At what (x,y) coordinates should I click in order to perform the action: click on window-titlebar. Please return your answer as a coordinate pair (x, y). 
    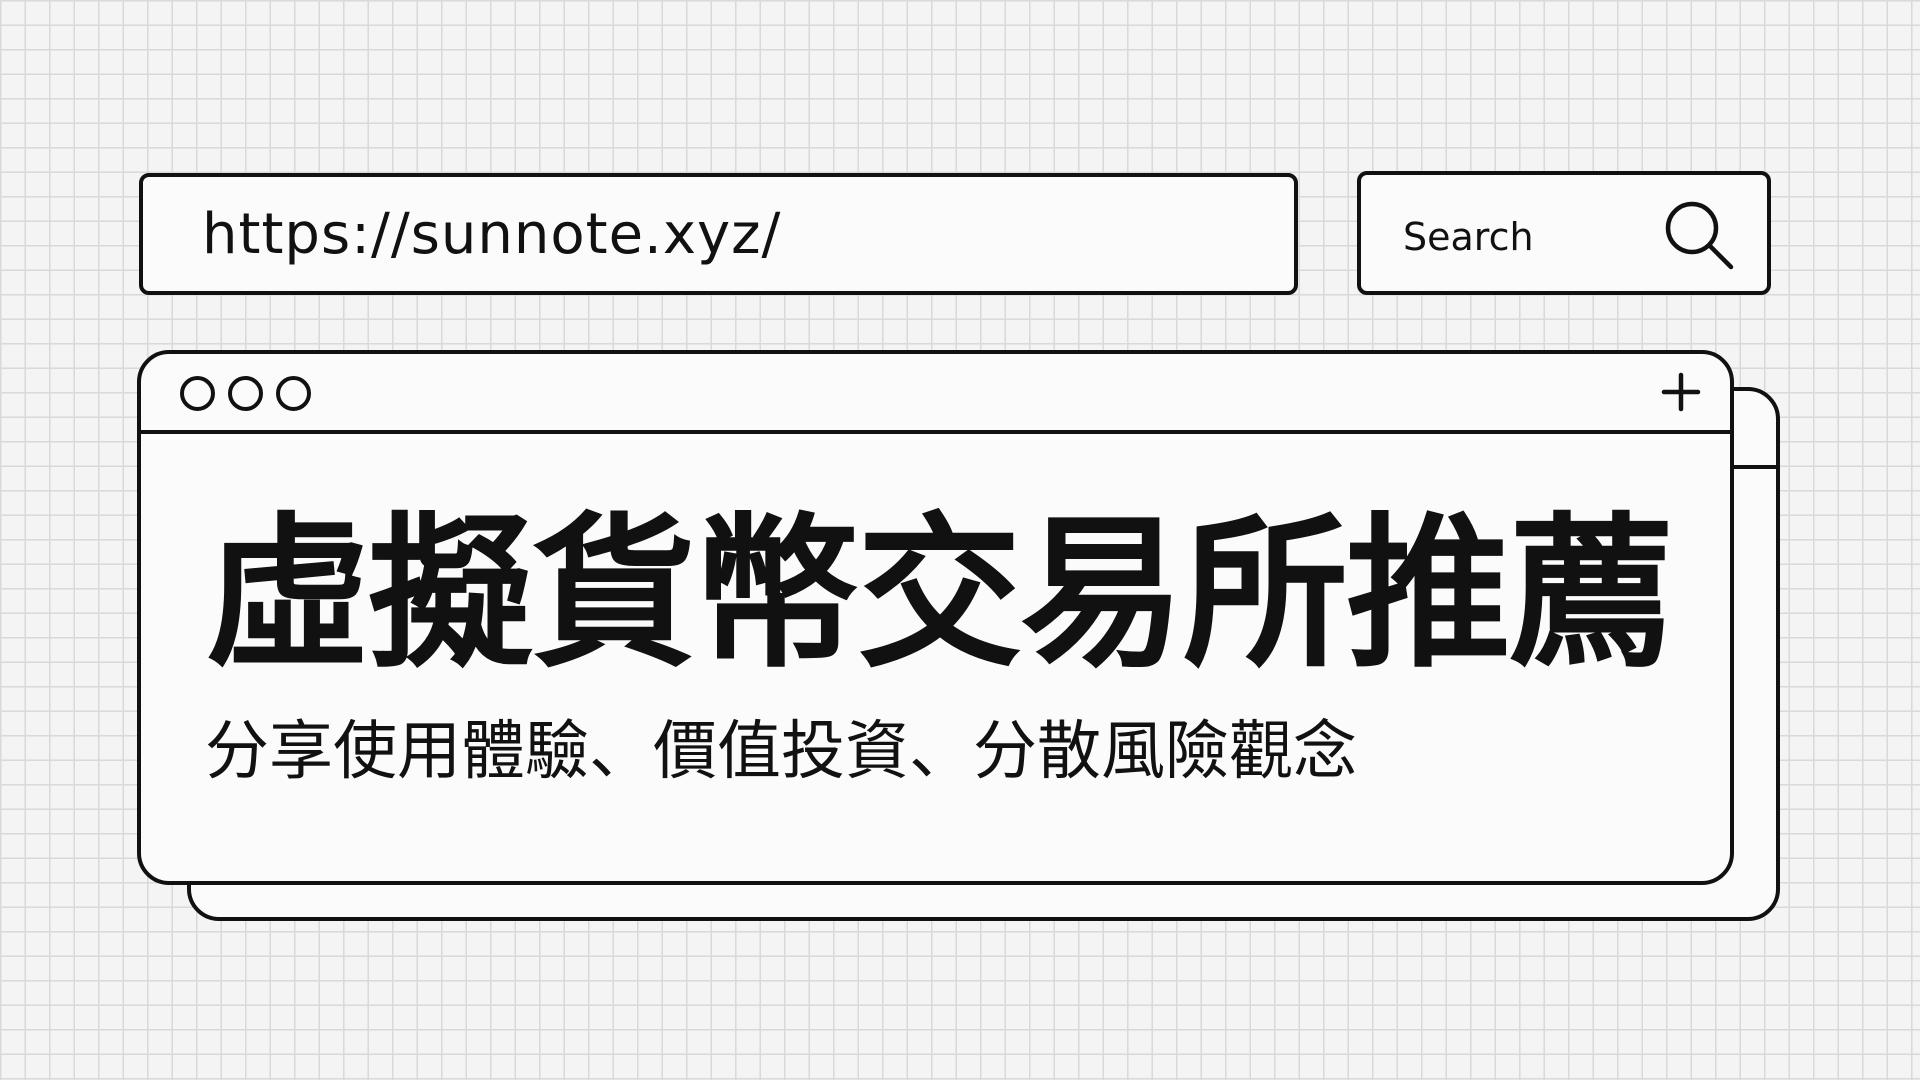
    Looking at the image, I should click on (935, 394).